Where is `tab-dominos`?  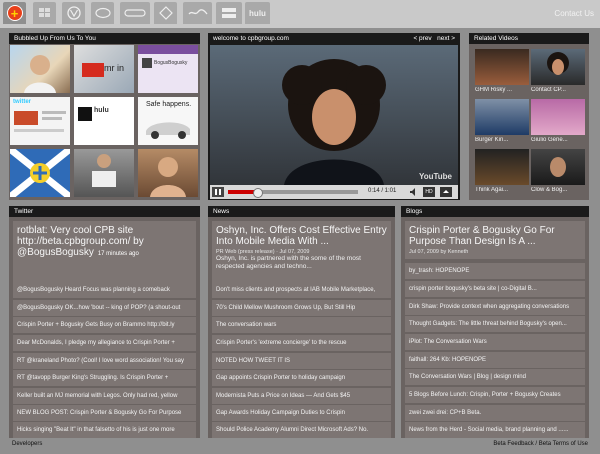
tab-dominos is located at coordinates (135, 13).